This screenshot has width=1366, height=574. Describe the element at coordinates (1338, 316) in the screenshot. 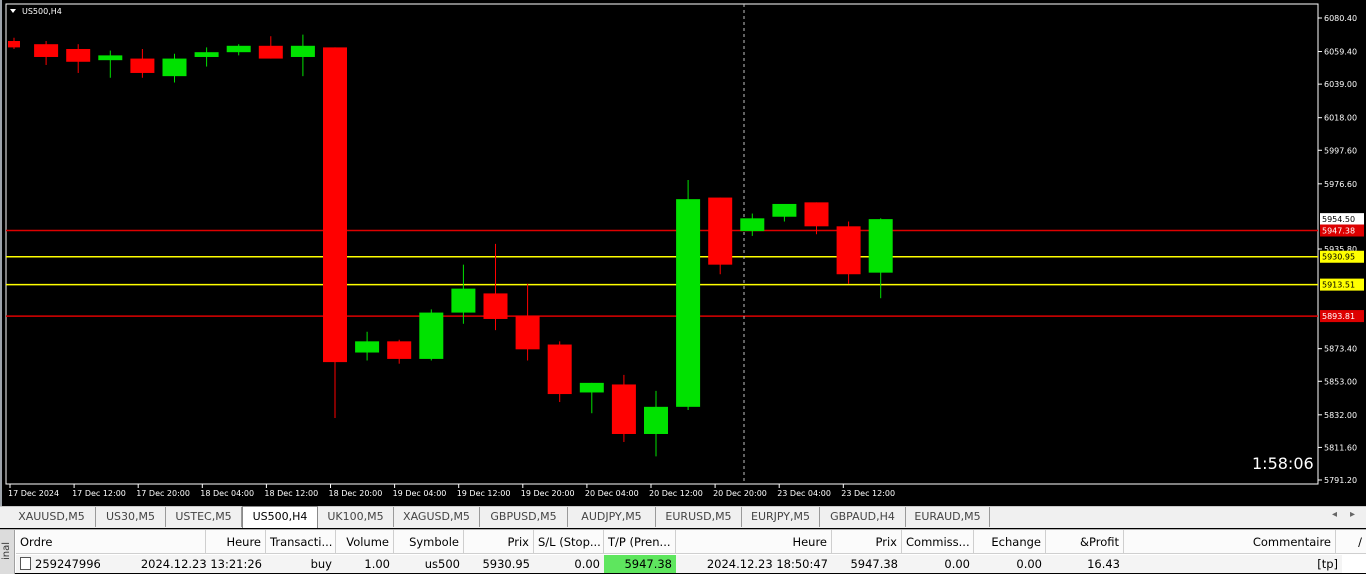

I see `price-level-tag-label: 5893.81` at that location.